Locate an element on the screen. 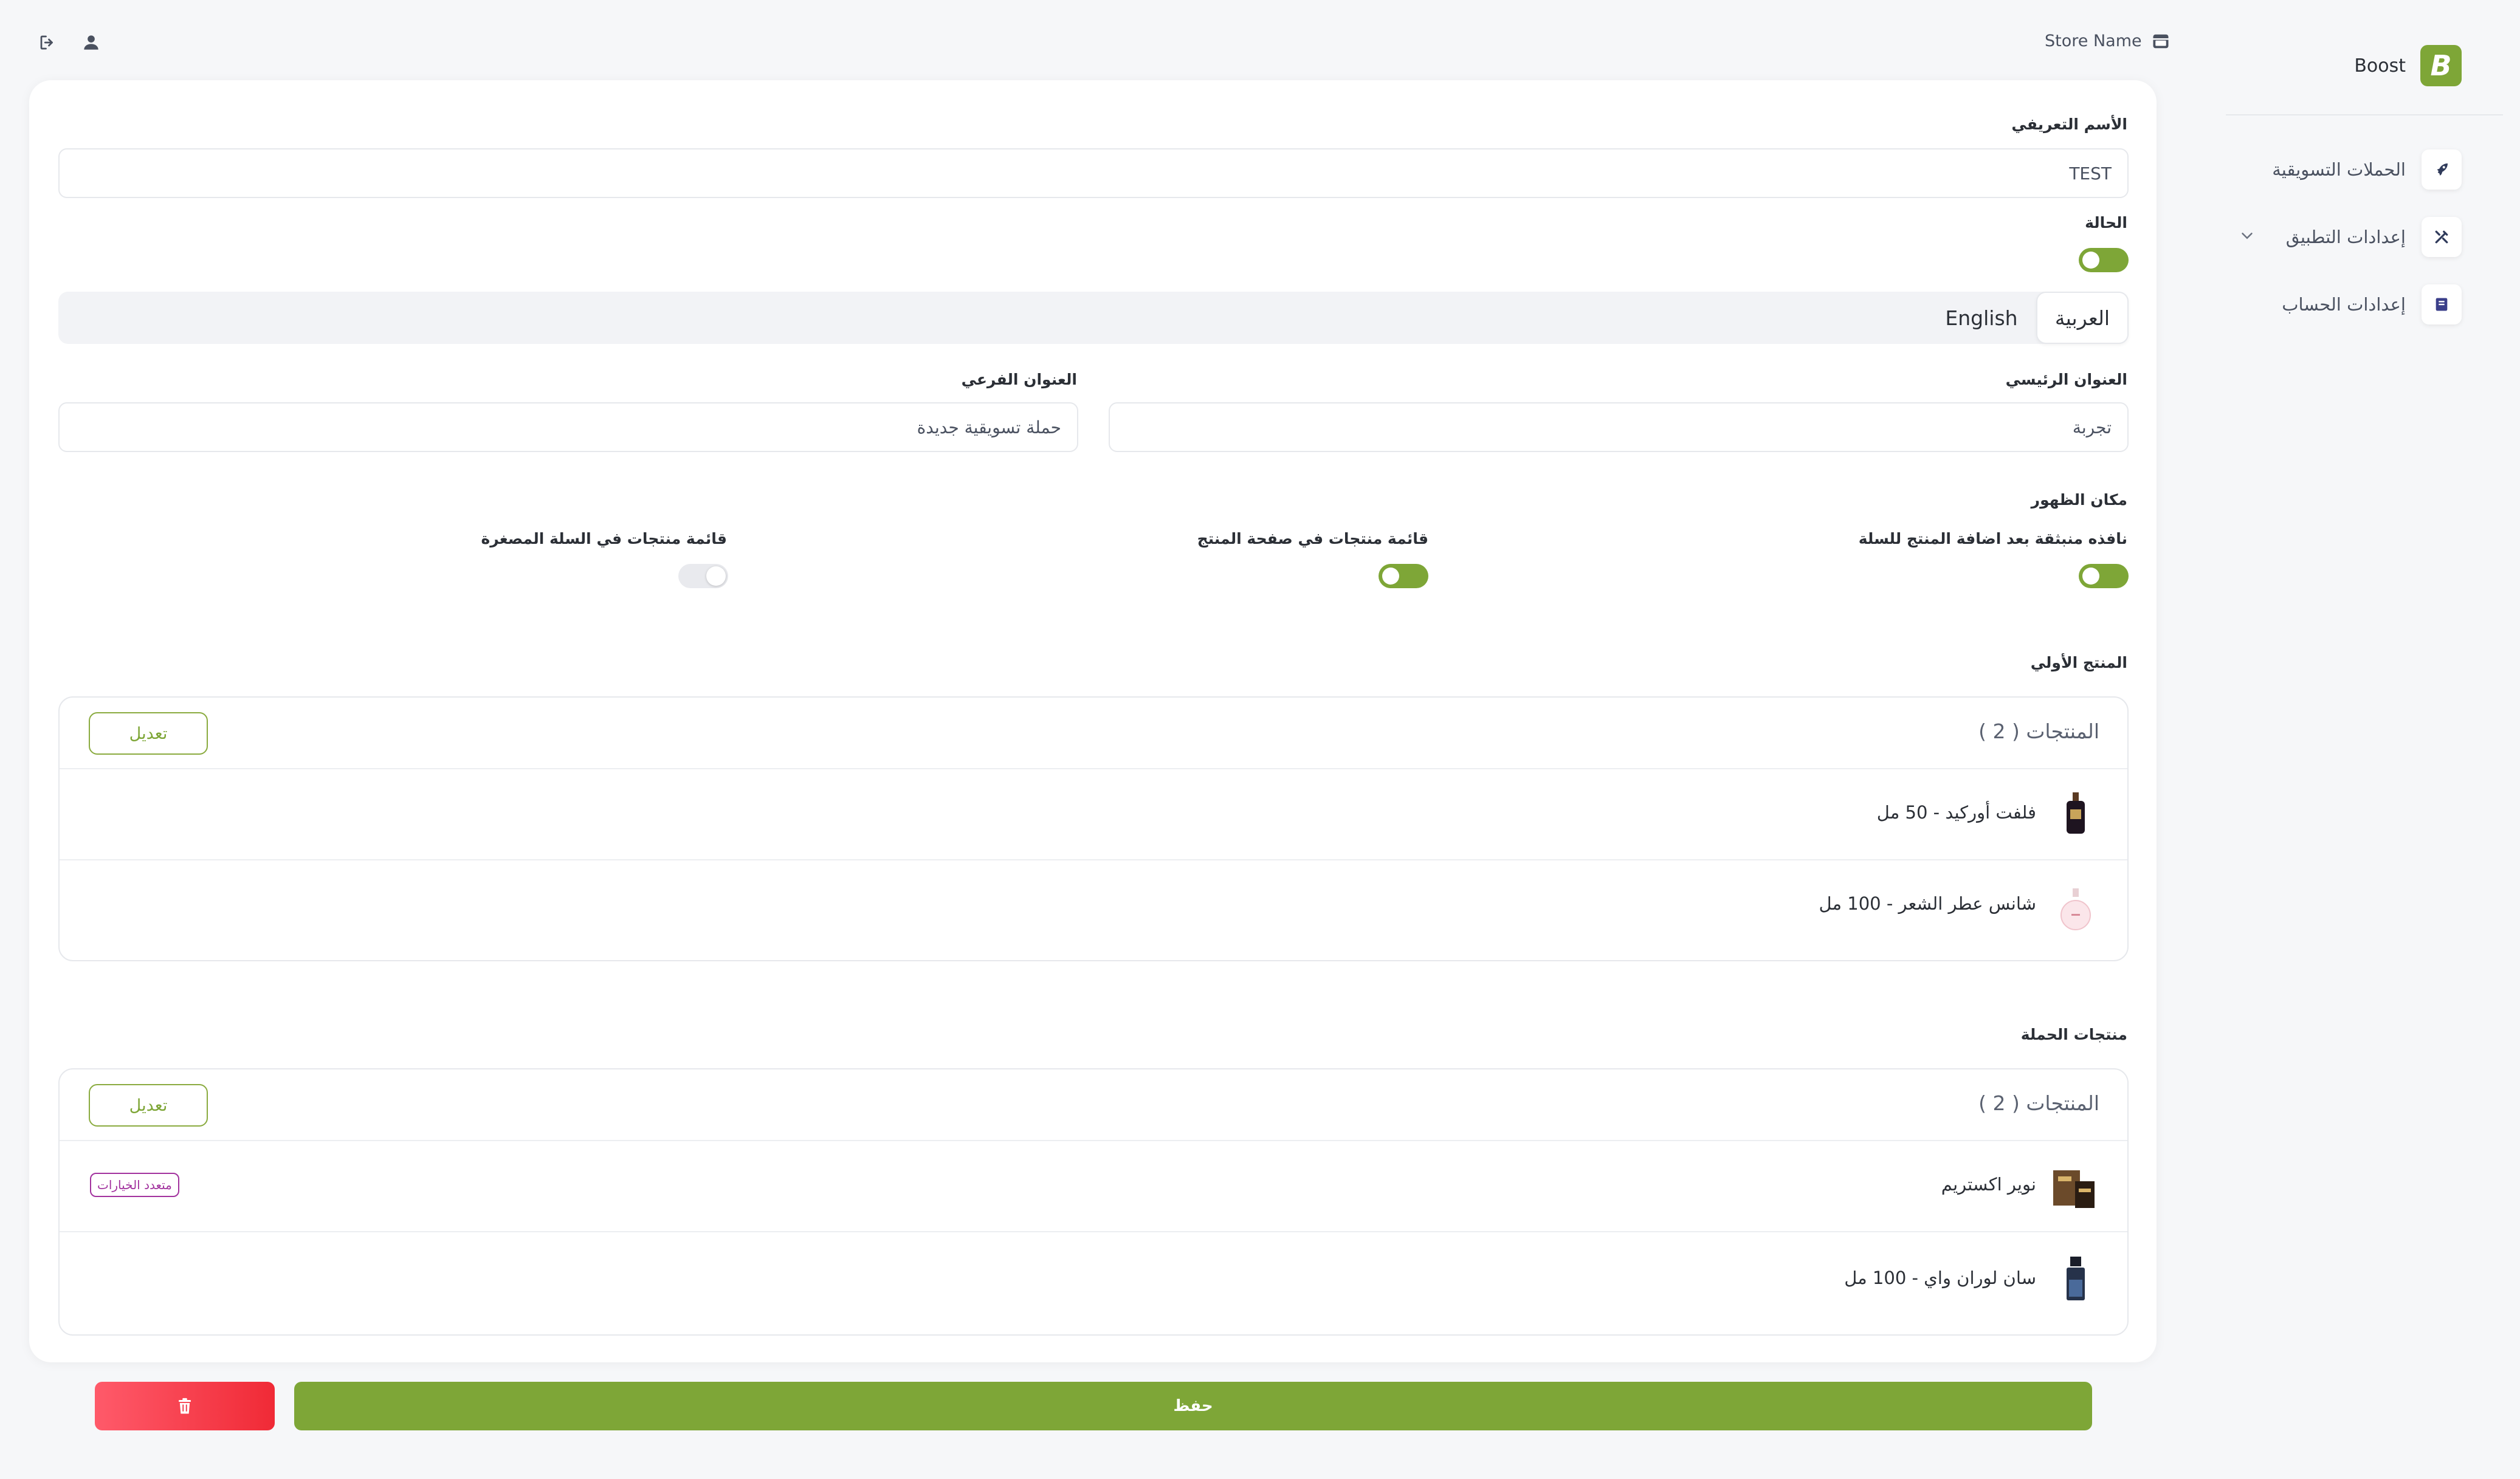  placement-product-page-toggle is located at coordinates (1403, 576).